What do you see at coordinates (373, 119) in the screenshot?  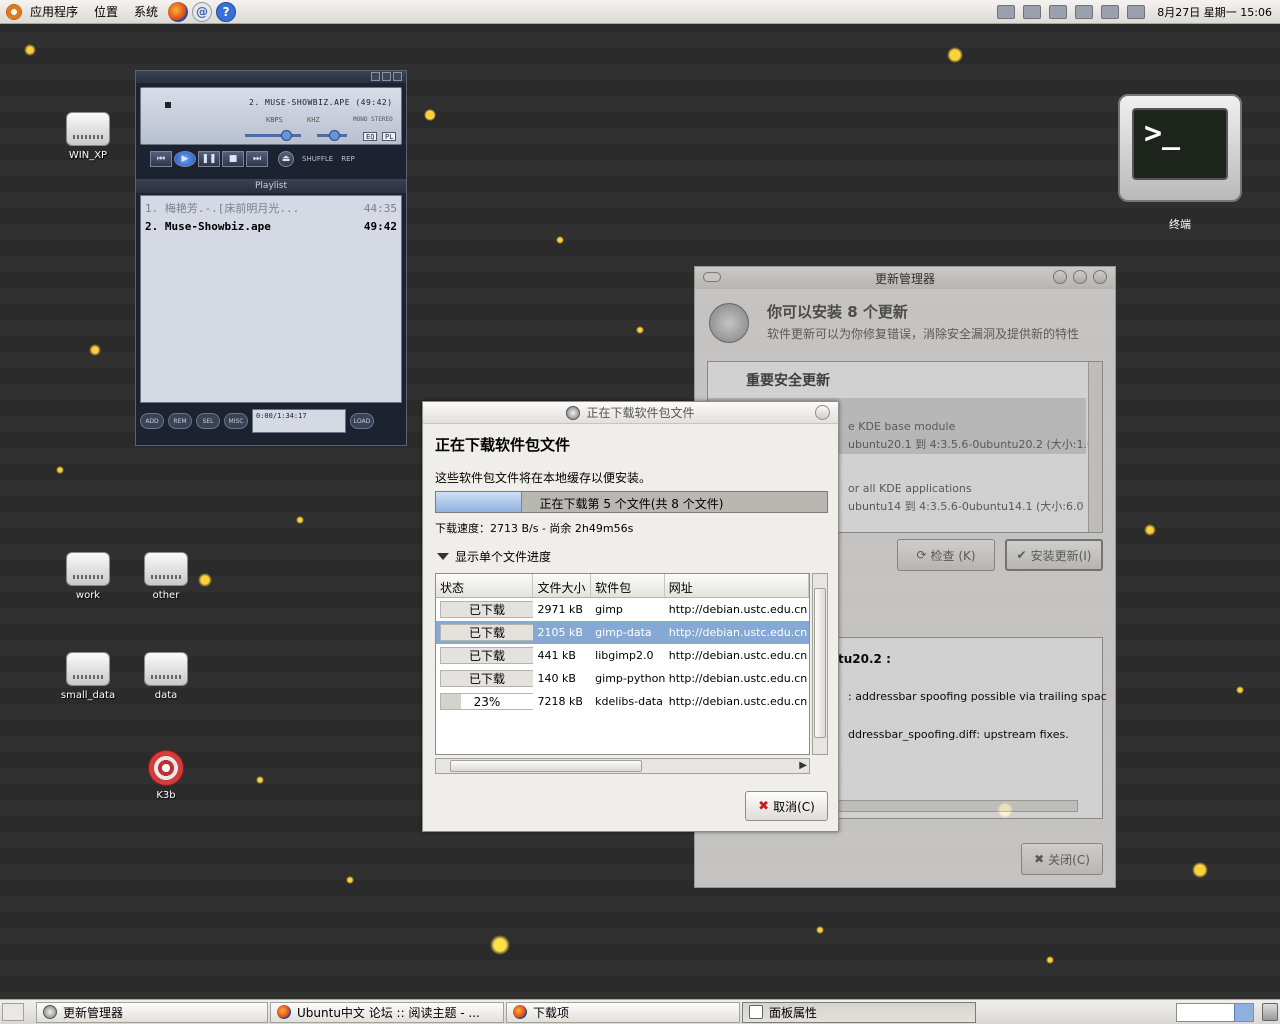 I see `mono-stereo-label: MONO STEREO` at bounding box center [373, 119].